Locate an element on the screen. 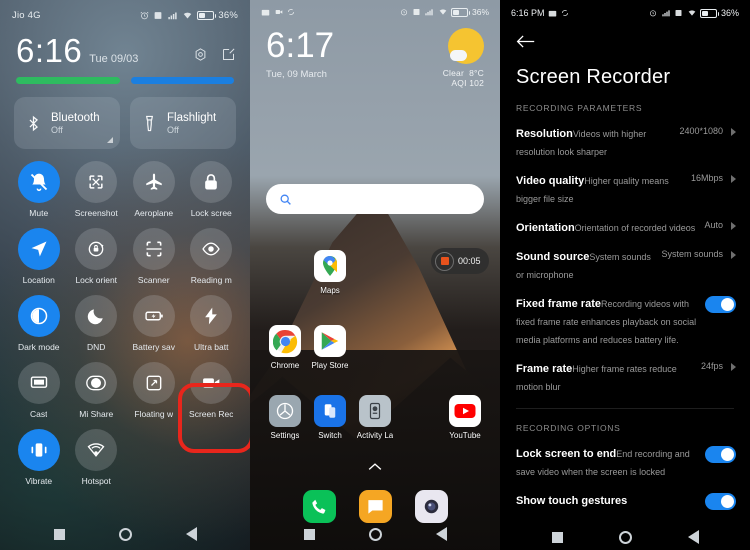 This screenshot has height=550, width=750. setting-value: System sounds is located at coordinates (692, 254).